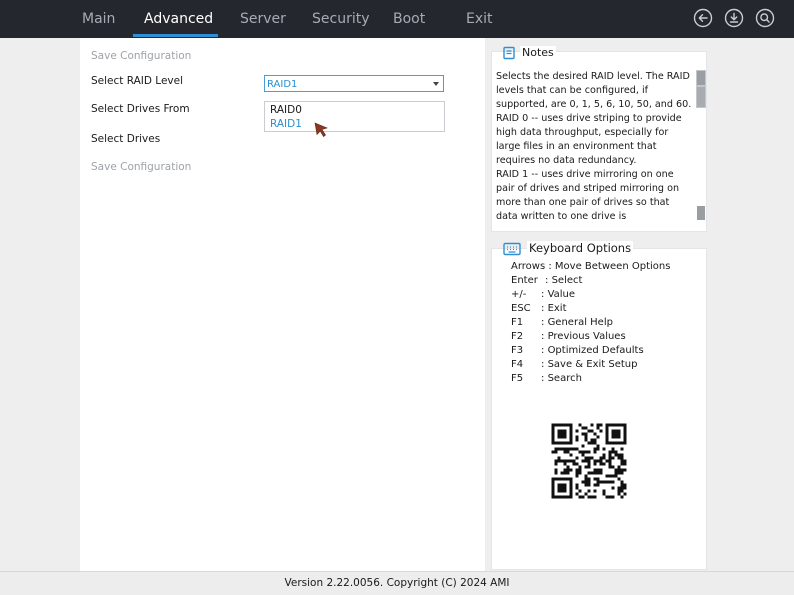  I want to click on dropdown-option-raid1: RAID1, so click(286, 124).